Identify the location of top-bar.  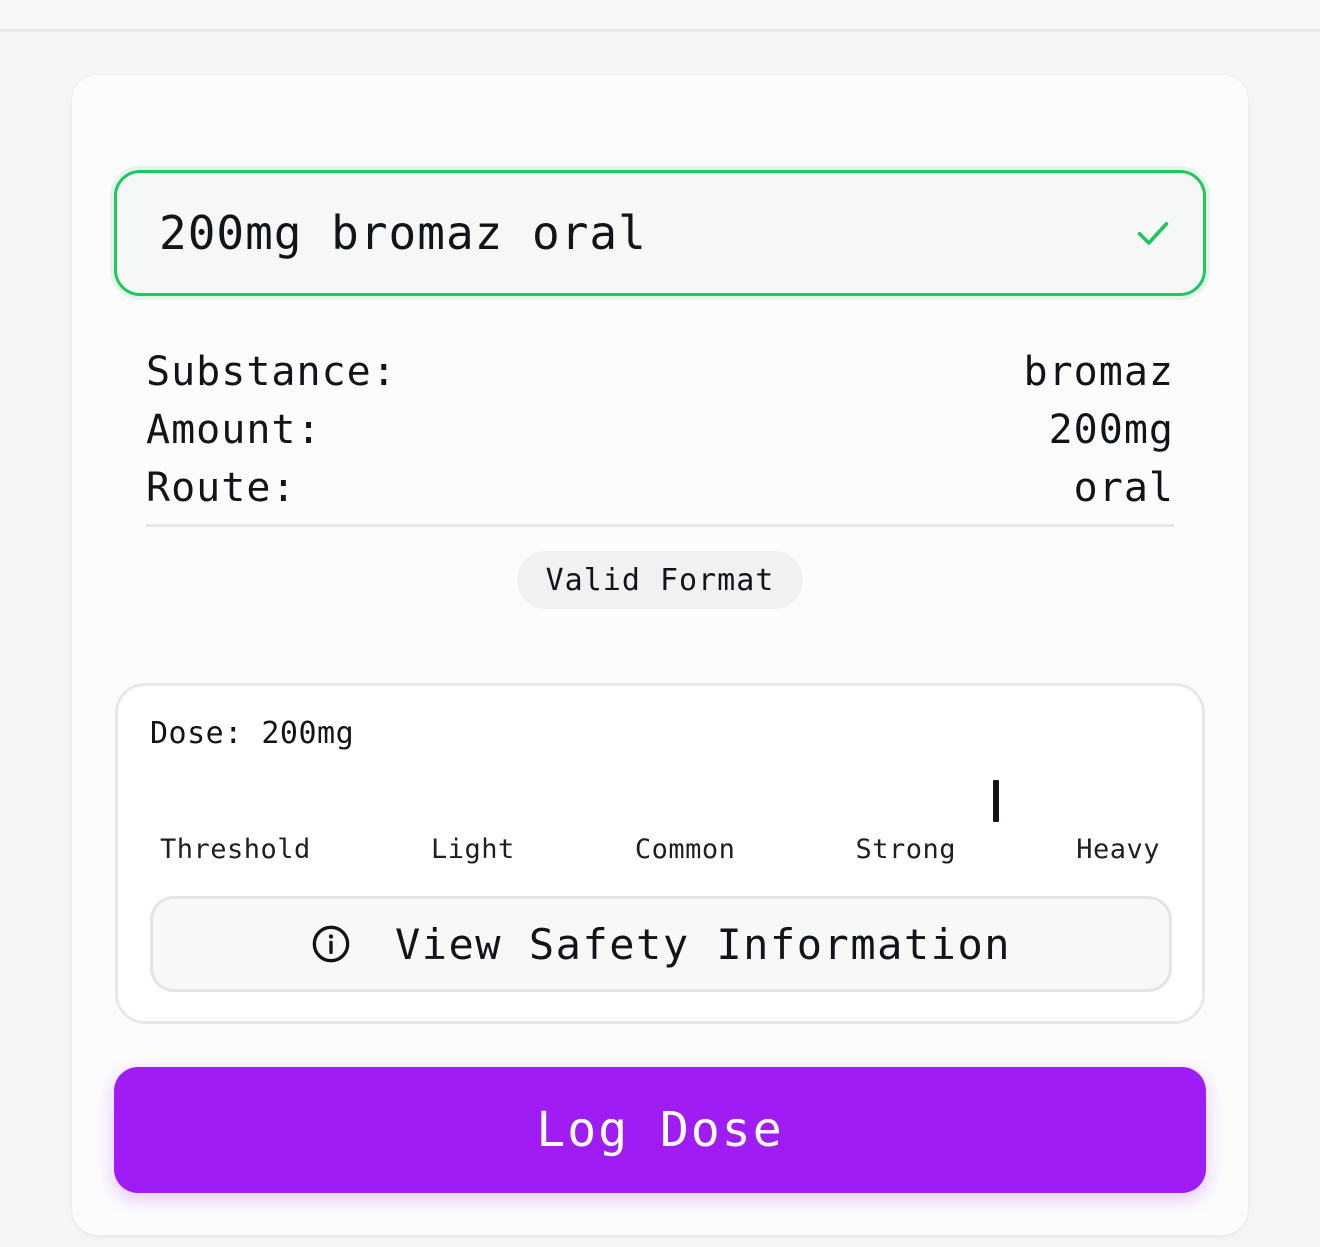
(660, 16).